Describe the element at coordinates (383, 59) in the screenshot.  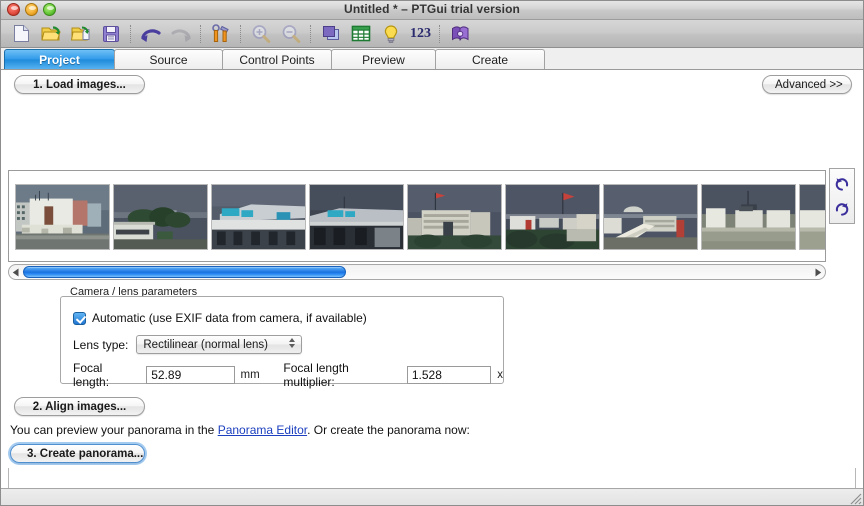
I see `tab-preview: Preview` at that location.